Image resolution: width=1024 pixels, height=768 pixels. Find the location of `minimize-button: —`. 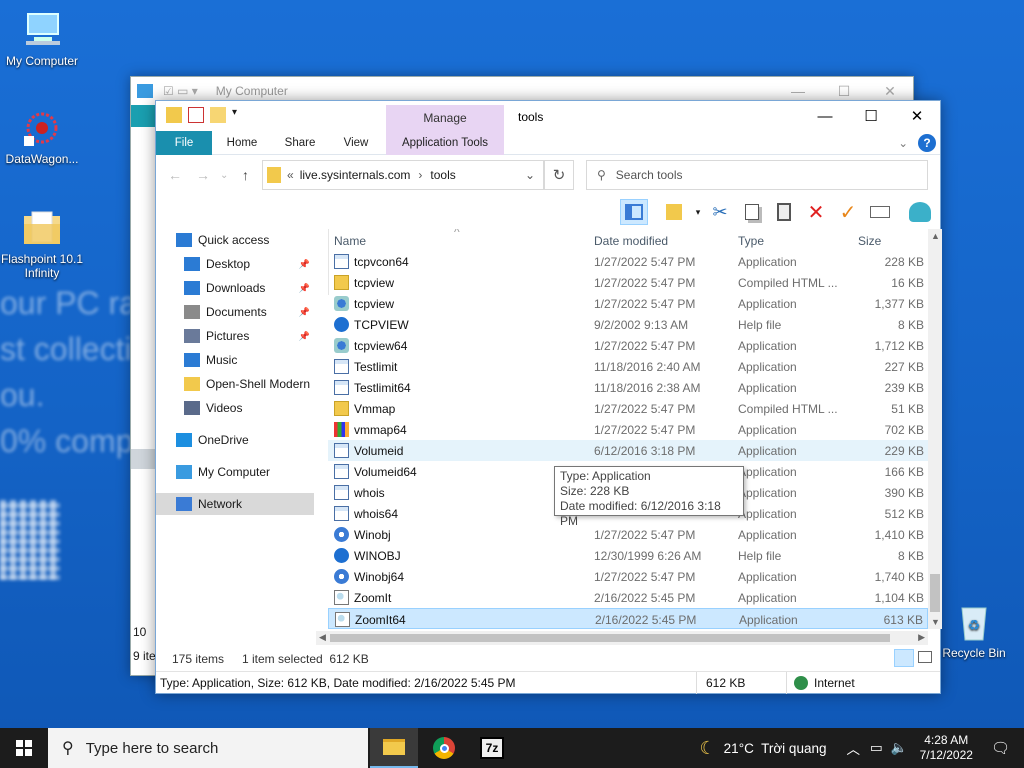

minimize-button: — is located at coordinates (825, 116).